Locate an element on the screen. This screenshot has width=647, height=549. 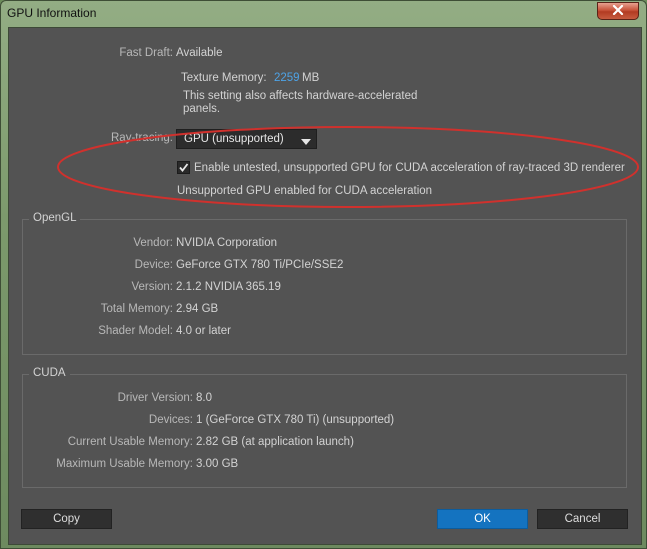
cuda-max-memory-value: 3.00 GB is located at coordinates (217, 464).